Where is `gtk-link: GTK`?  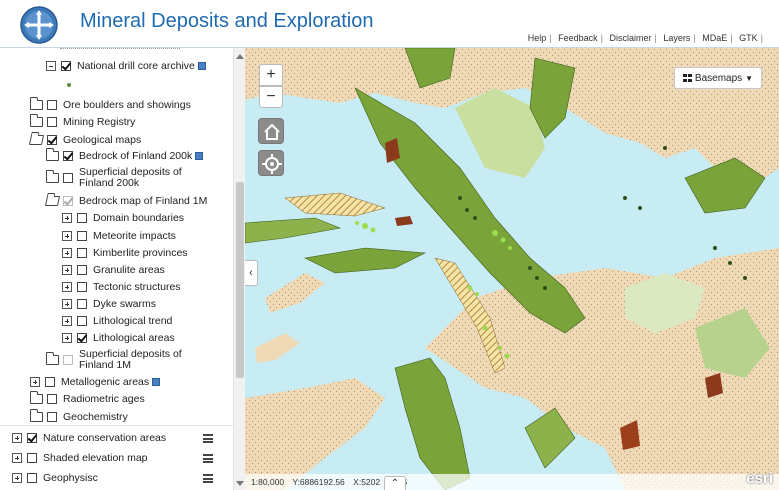 gtk-link: GTK is located at coordinates (748, 38).